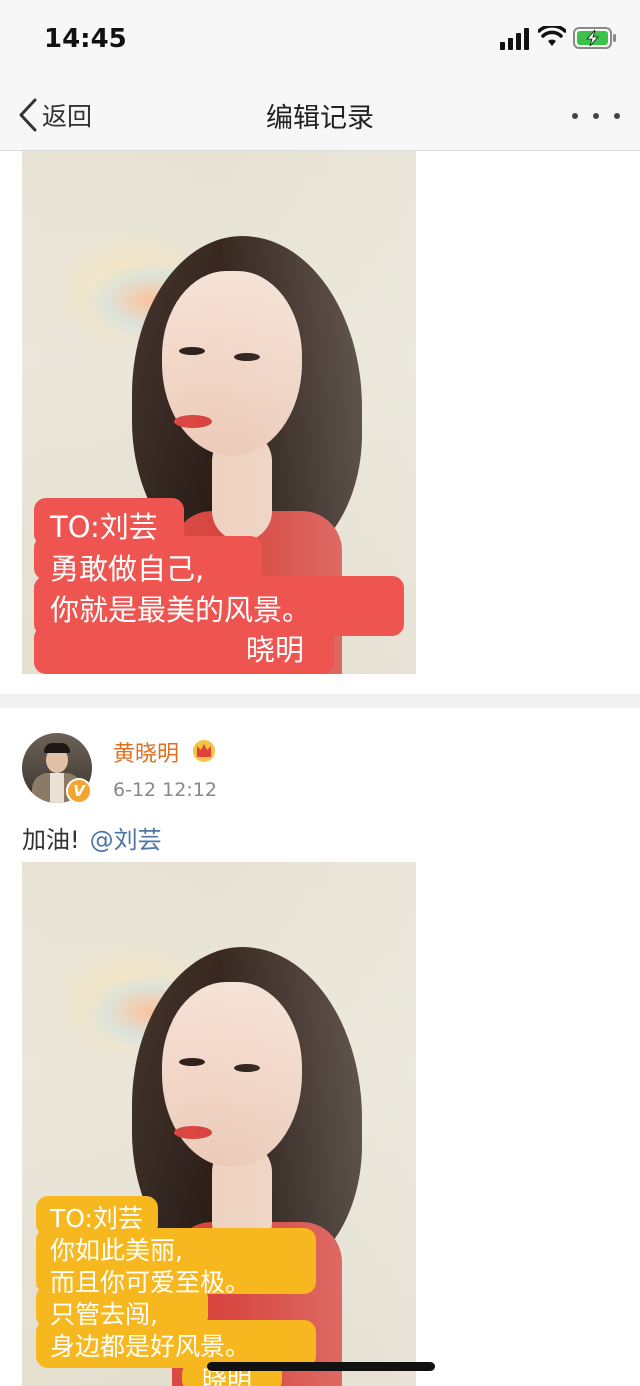 This screenshot has width=640, height=1386. Describe the element at coordinates (320, 701) in the screenshot. I see `post-divider` at that location.